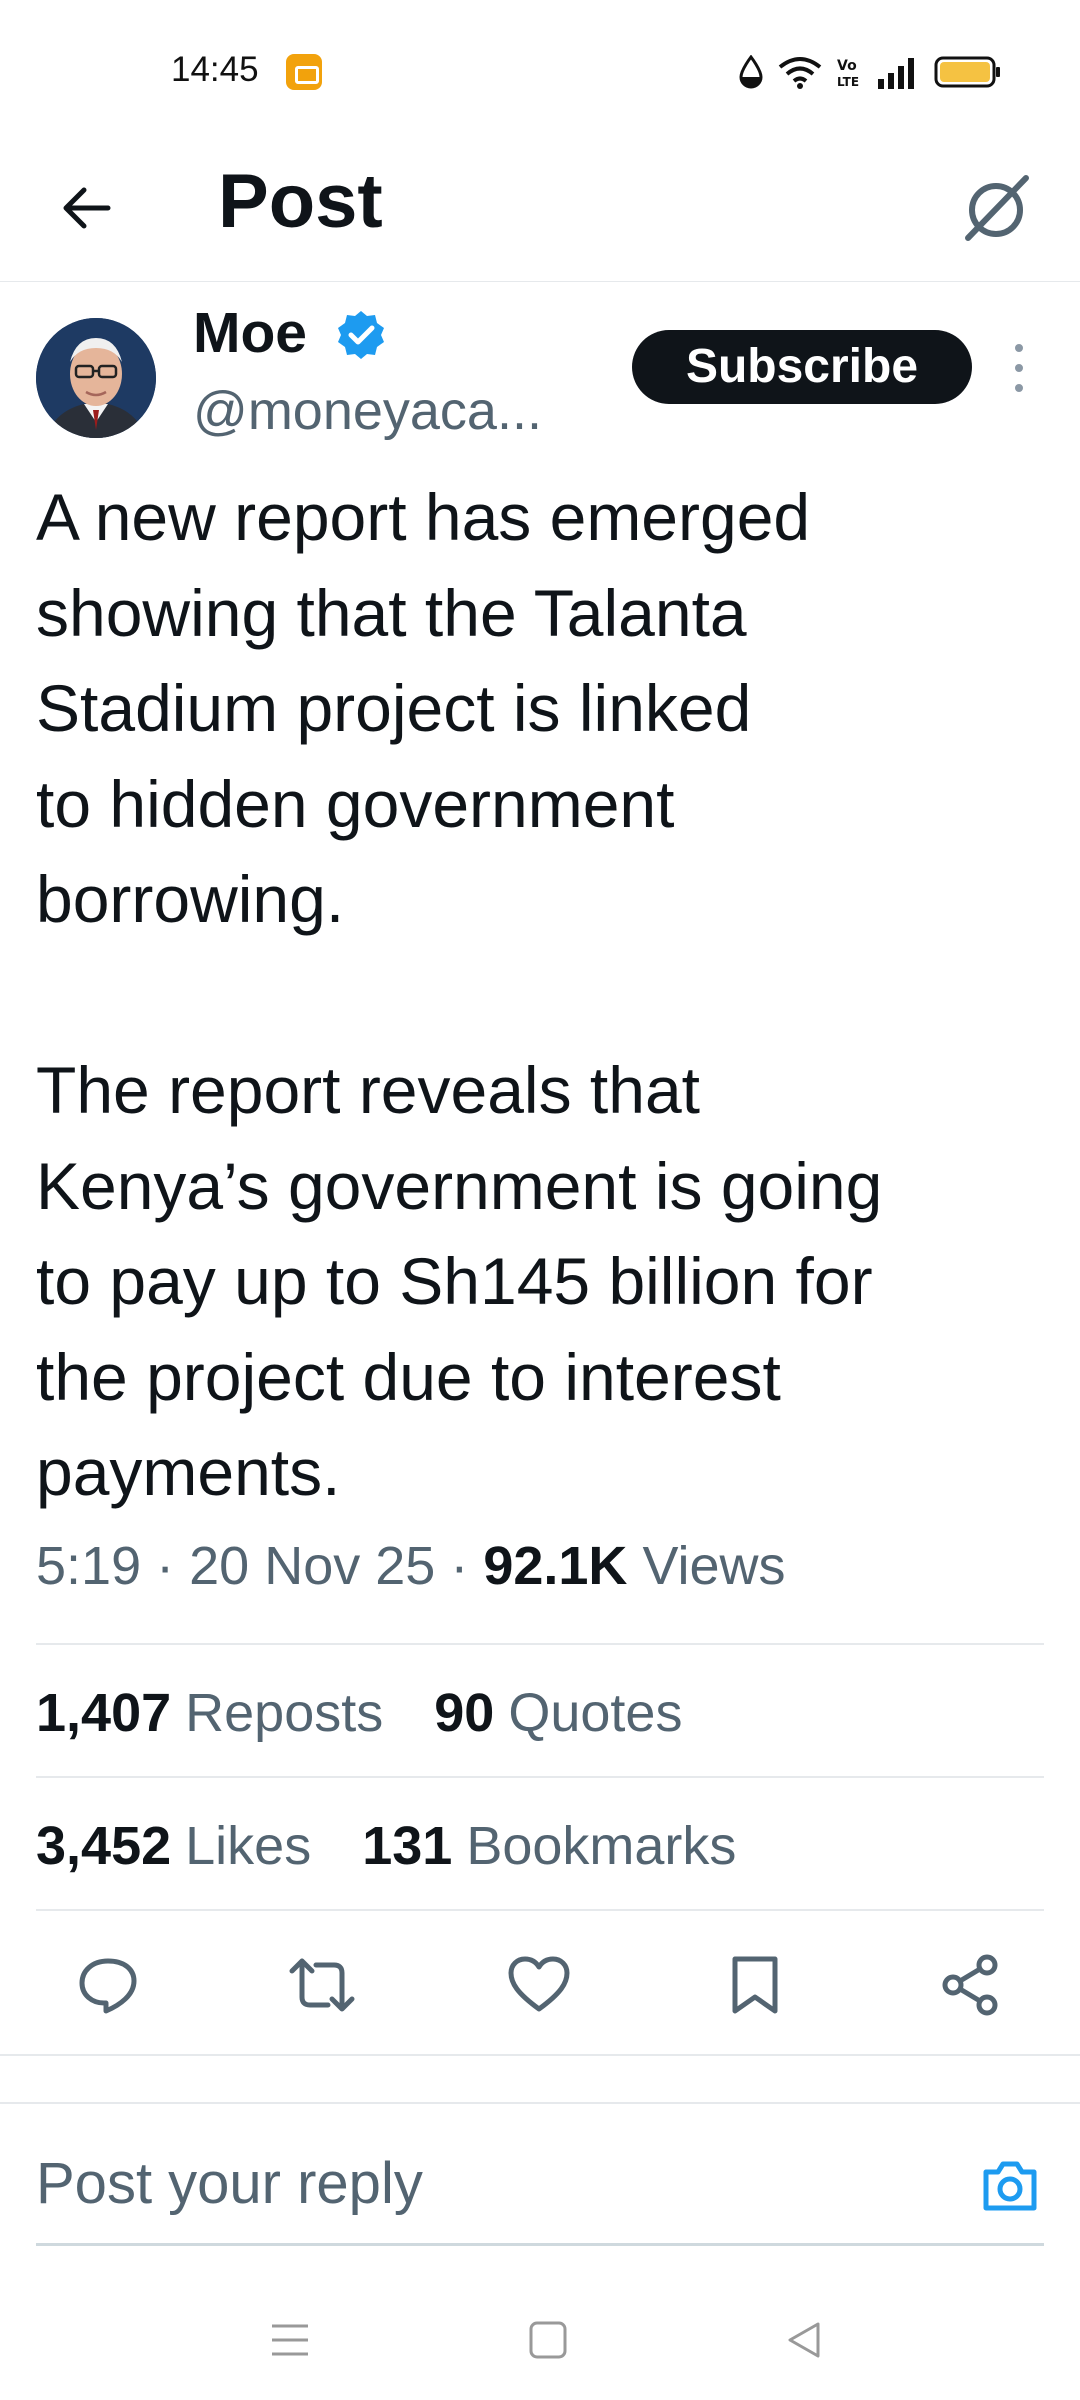 The width and height of the screenshot is (1080, 2400). I want to click on volte-icon: VoLTE, so click(848, 73).